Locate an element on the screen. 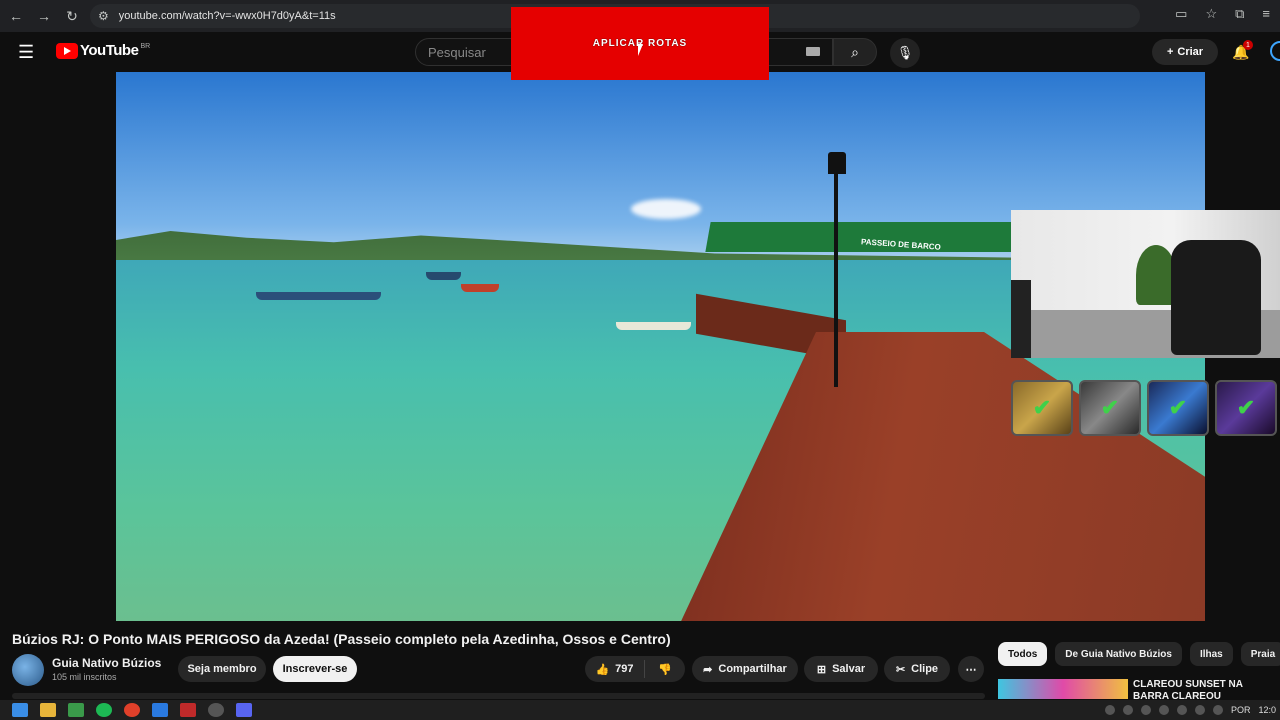 The width and height of the screenshot is (1280, 720). dislike-button: 👎 is located at coordinates (665, 669).